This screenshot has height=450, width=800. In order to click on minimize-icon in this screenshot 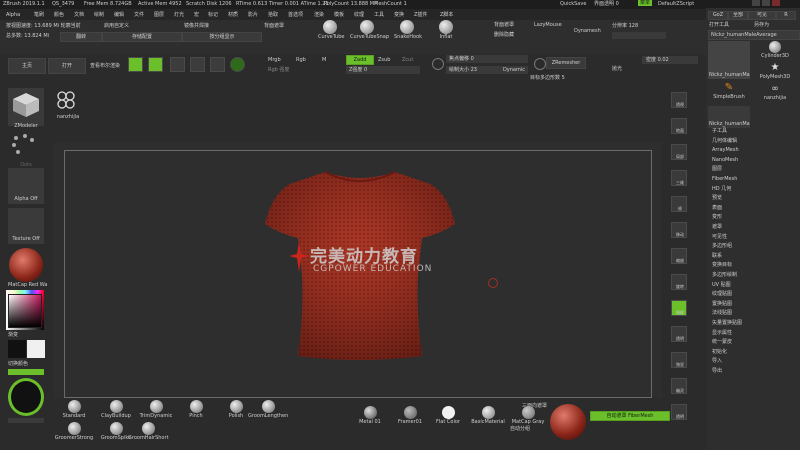, I will do `click(756, 3)`.